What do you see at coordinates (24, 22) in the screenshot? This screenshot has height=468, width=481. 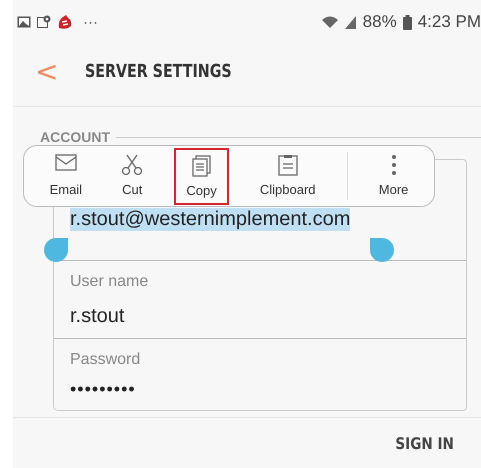 I see `image-icon` at bounding box center [24, 22].